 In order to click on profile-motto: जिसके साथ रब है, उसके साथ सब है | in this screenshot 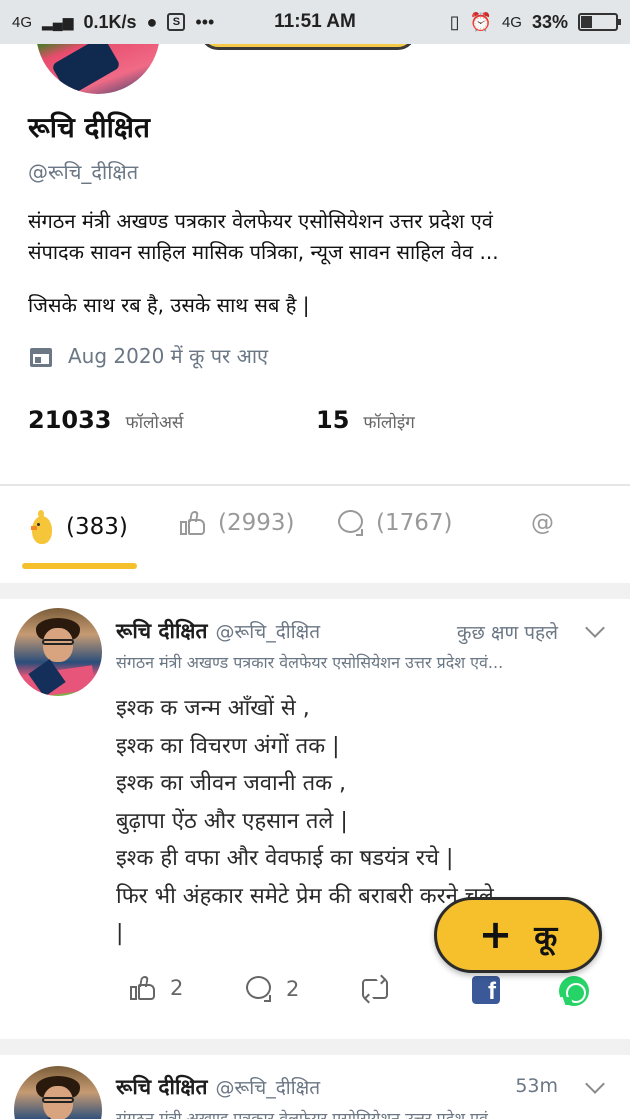, I will do `click(169, 305)`.